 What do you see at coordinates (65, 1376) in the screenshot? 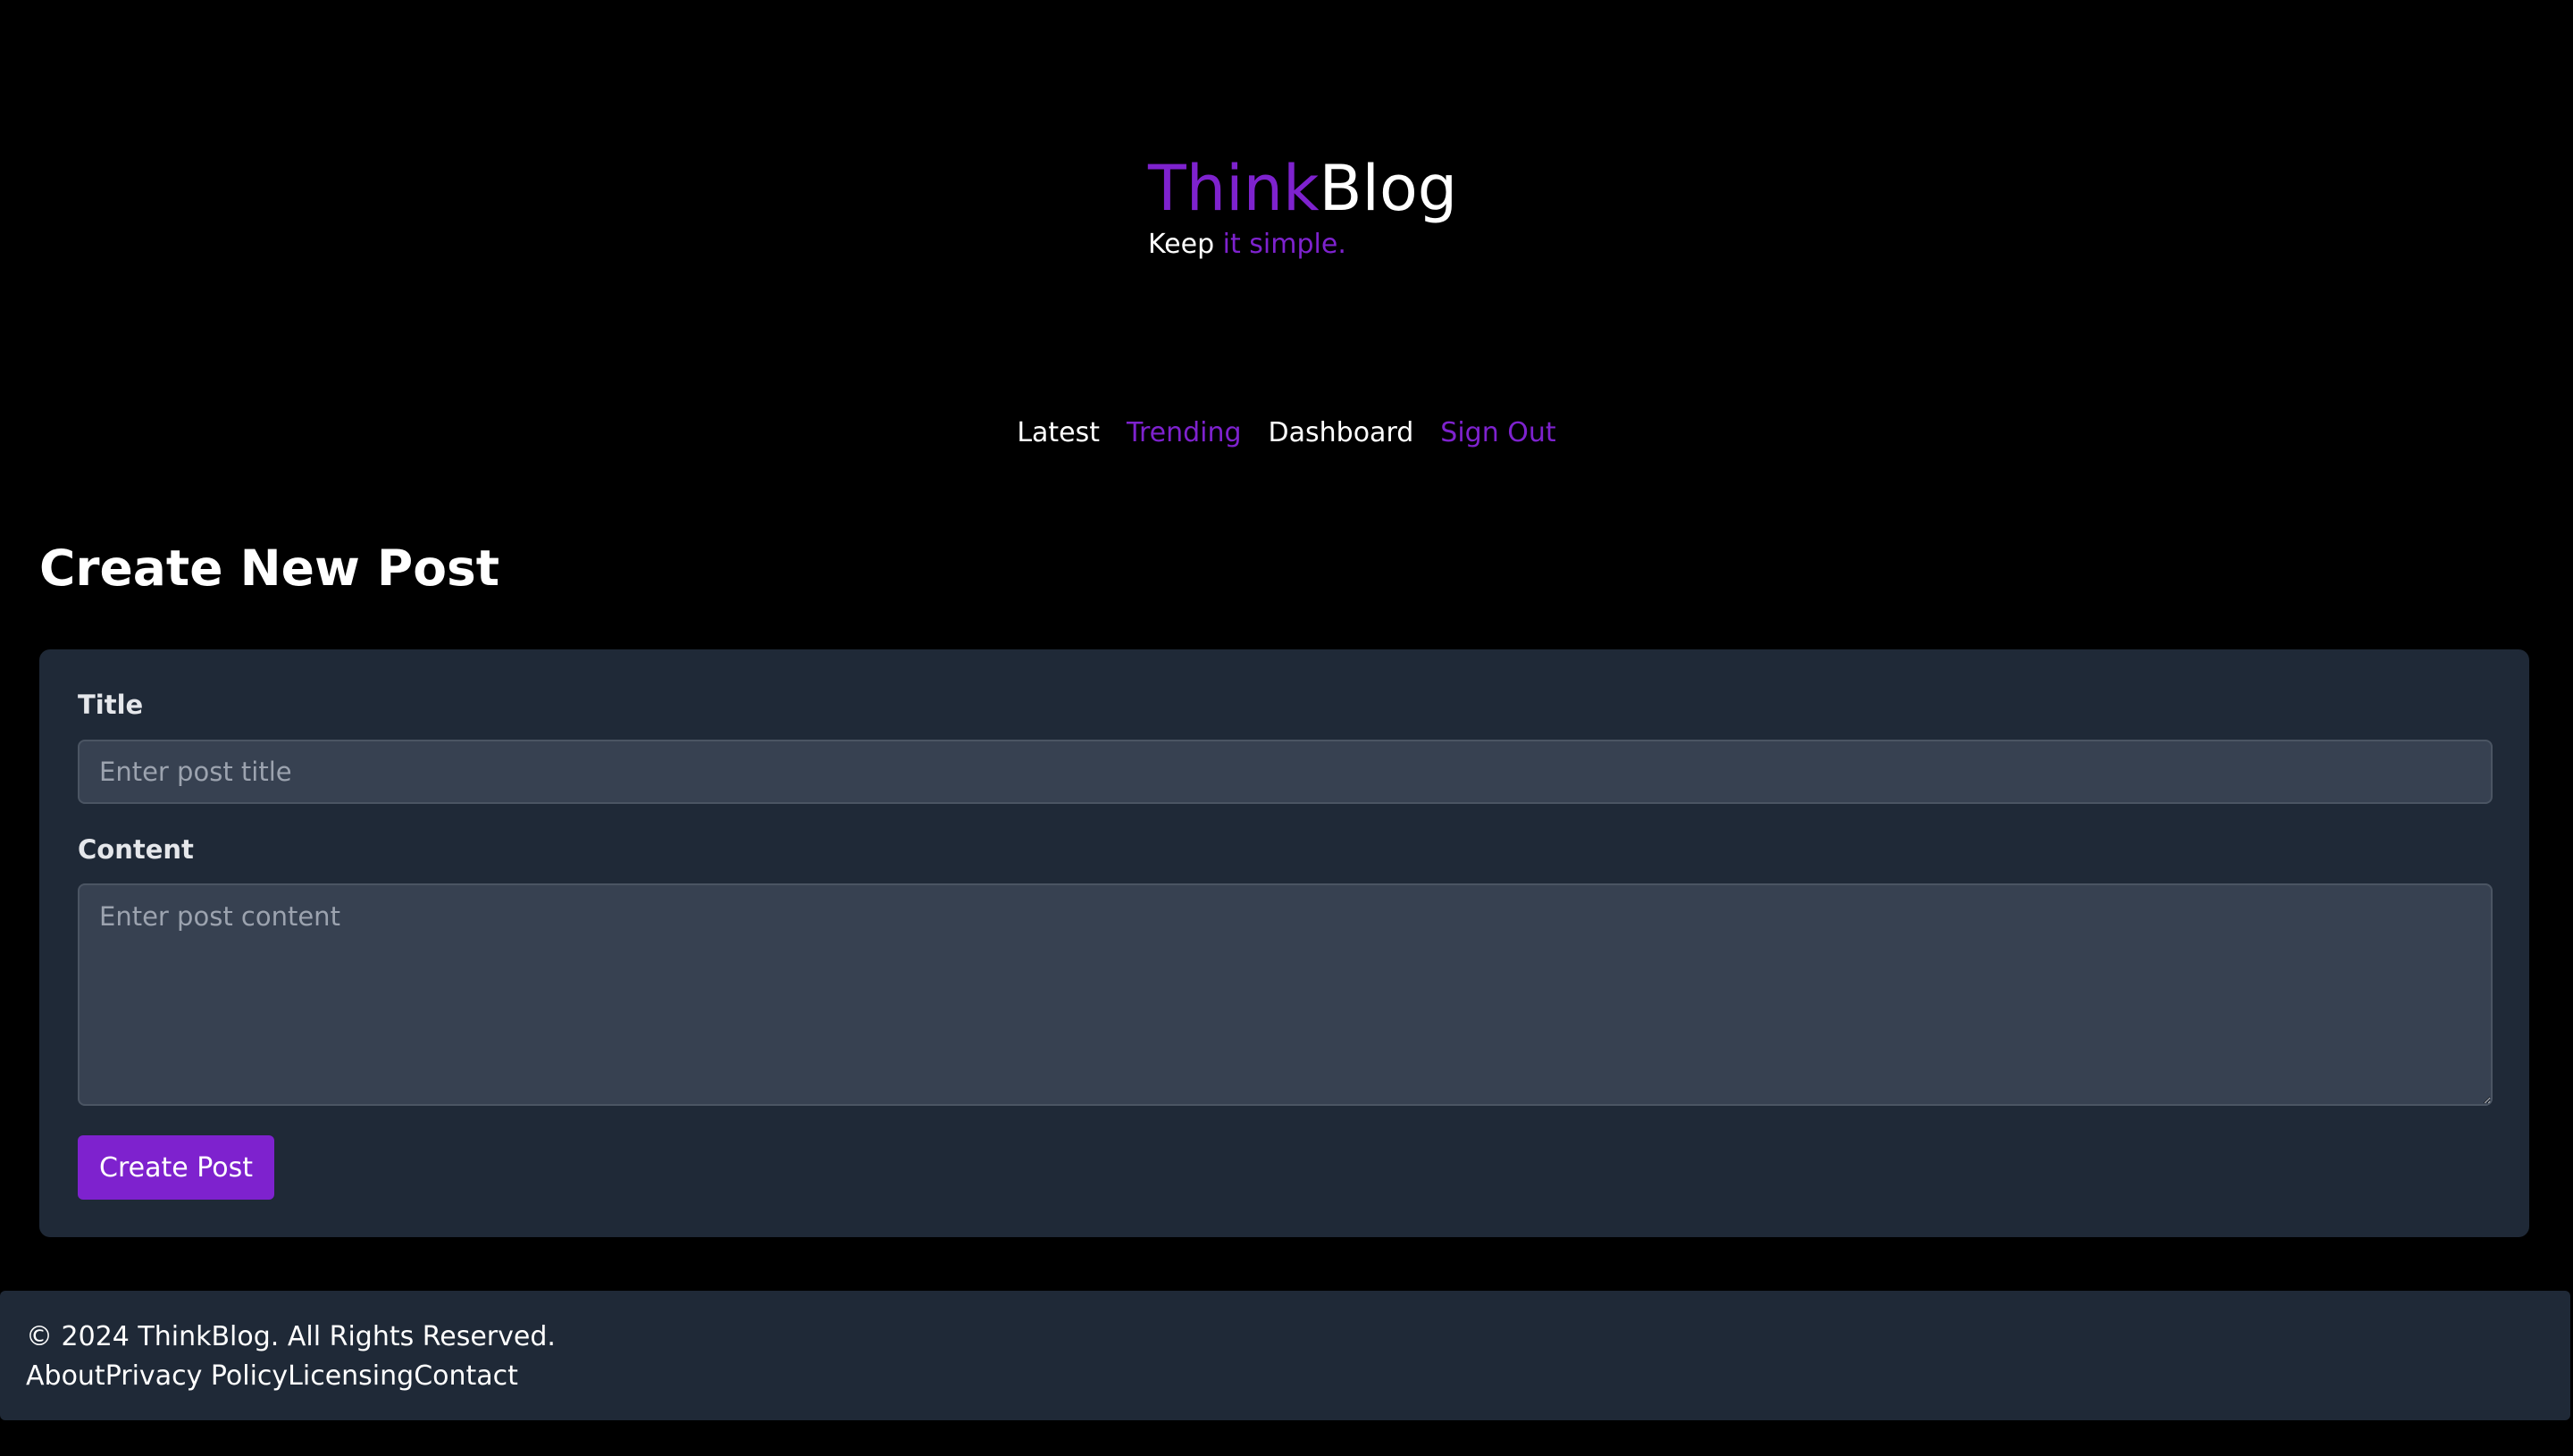
I see `footer-link-about: About` at bounding box center [65, 1376].